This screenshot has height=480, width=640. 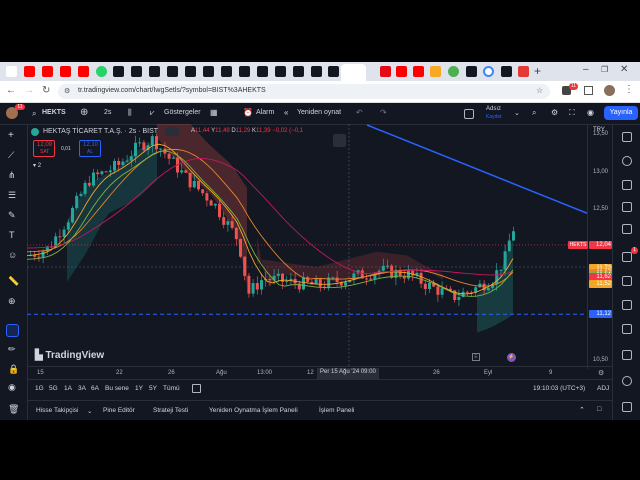 What do you see at coordinates (90, 148) in the screenshot?
I see `buy-button: 12,10 AL` at bounding box center [90, 148].